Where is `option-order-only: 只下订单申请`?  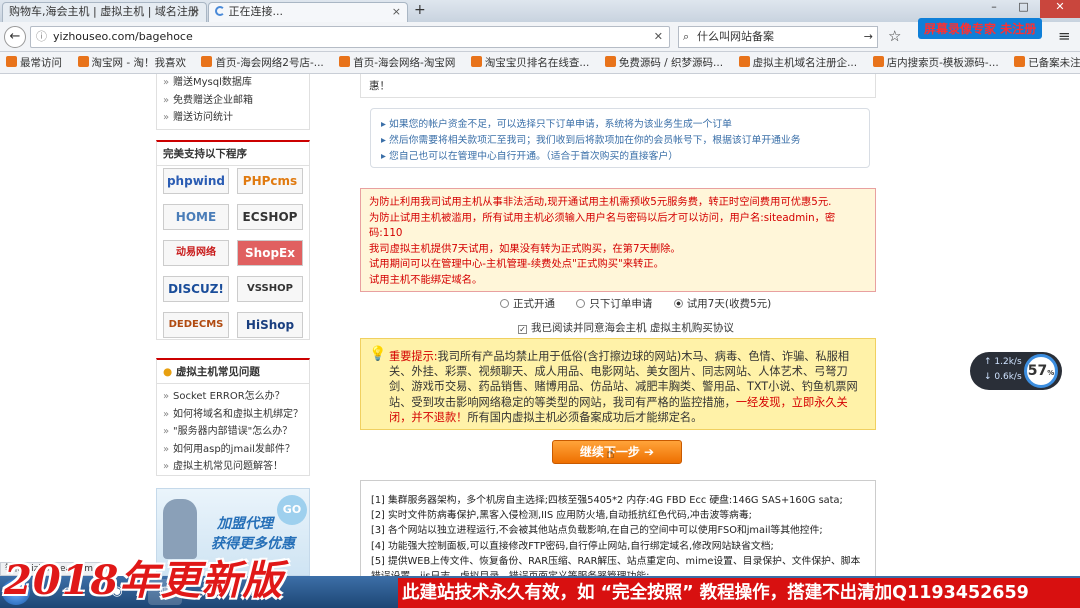
option-order-only: 只下订单申请 is located at coordinates (614, 304).